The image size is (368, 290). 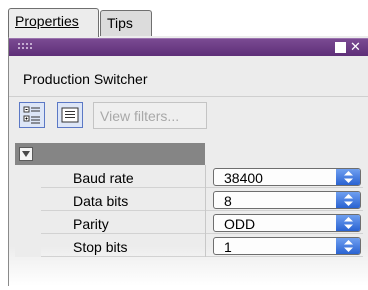 I want to click on panel-titlebar: ✕, so click(x=188, y=47).